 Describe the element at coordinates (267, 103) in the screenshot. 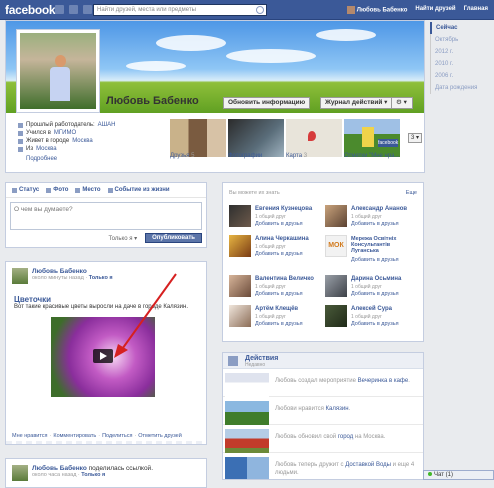

I see `update-info-button: Обновить информацию` at that location.